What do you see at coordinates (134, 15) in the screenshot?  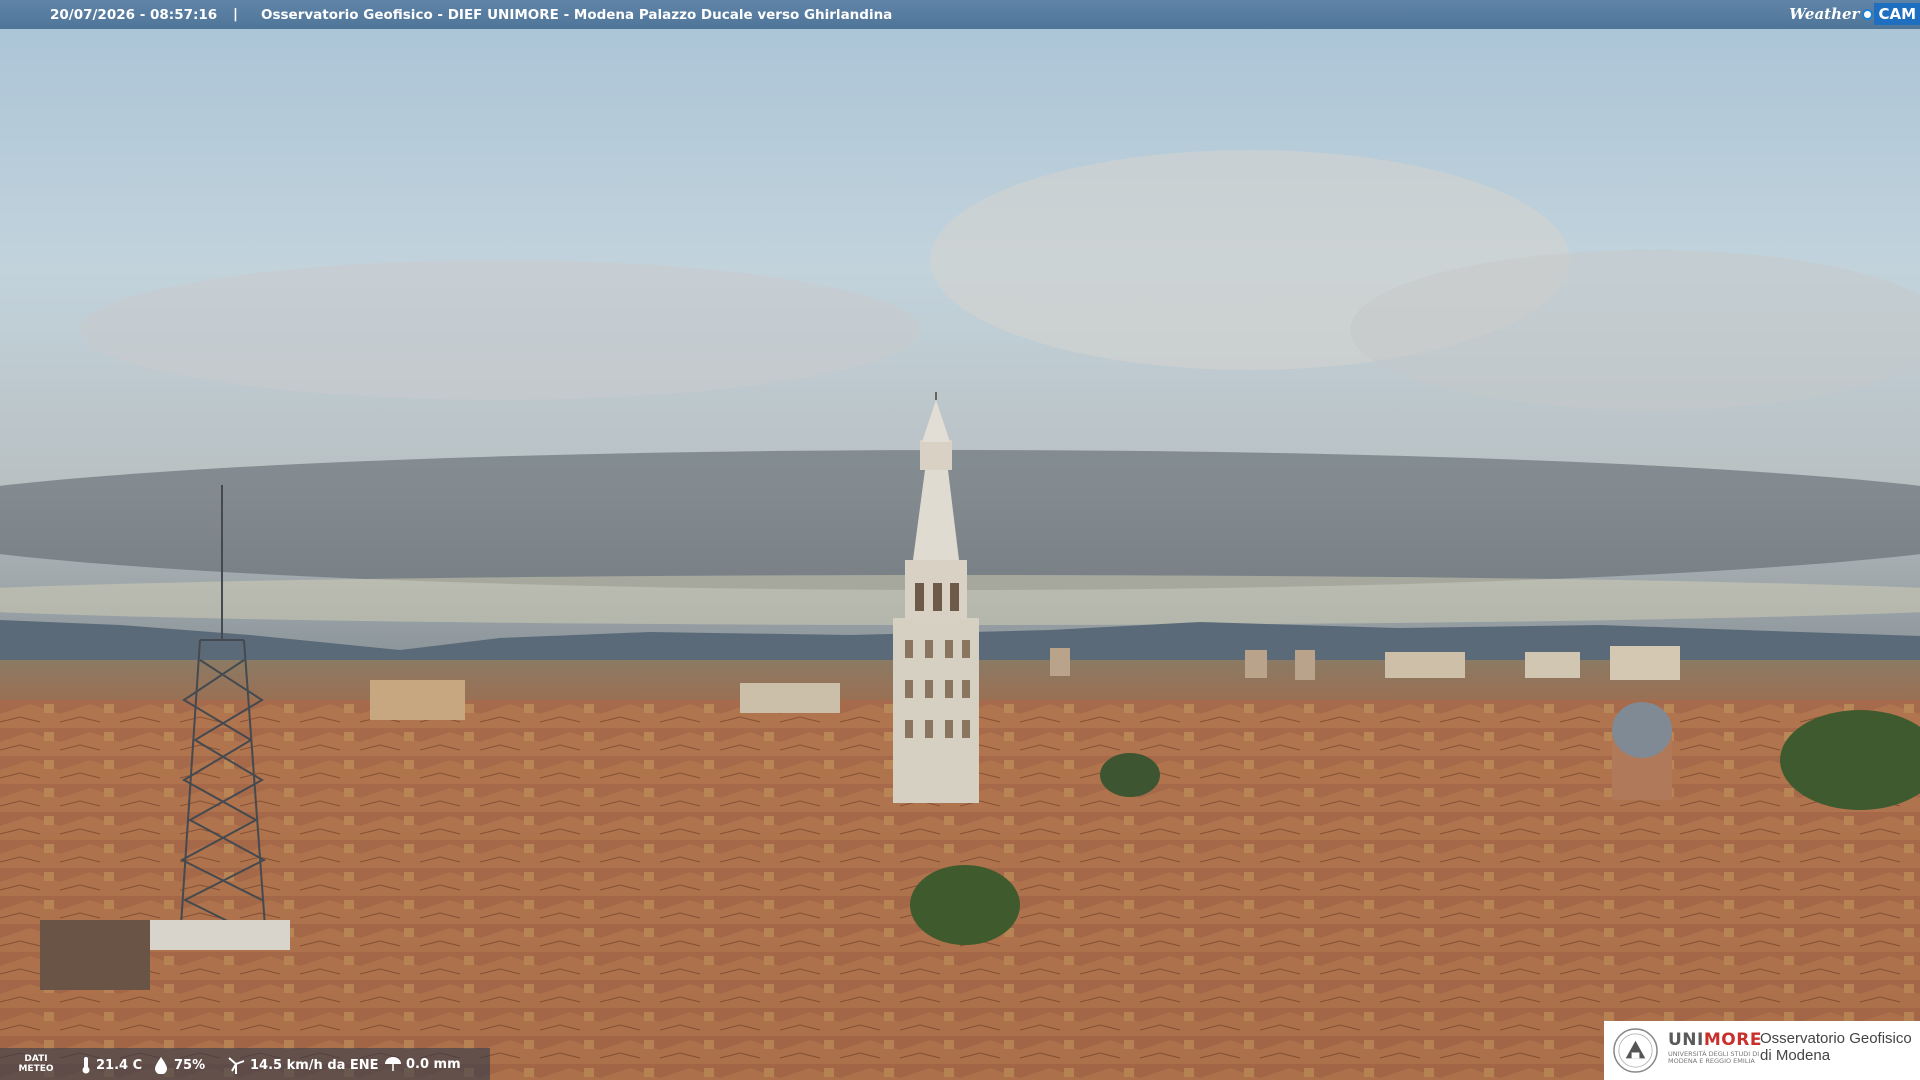 I see `timestamp: 20/07/2026 - 08:57:16` at bounding box center [134, 15].